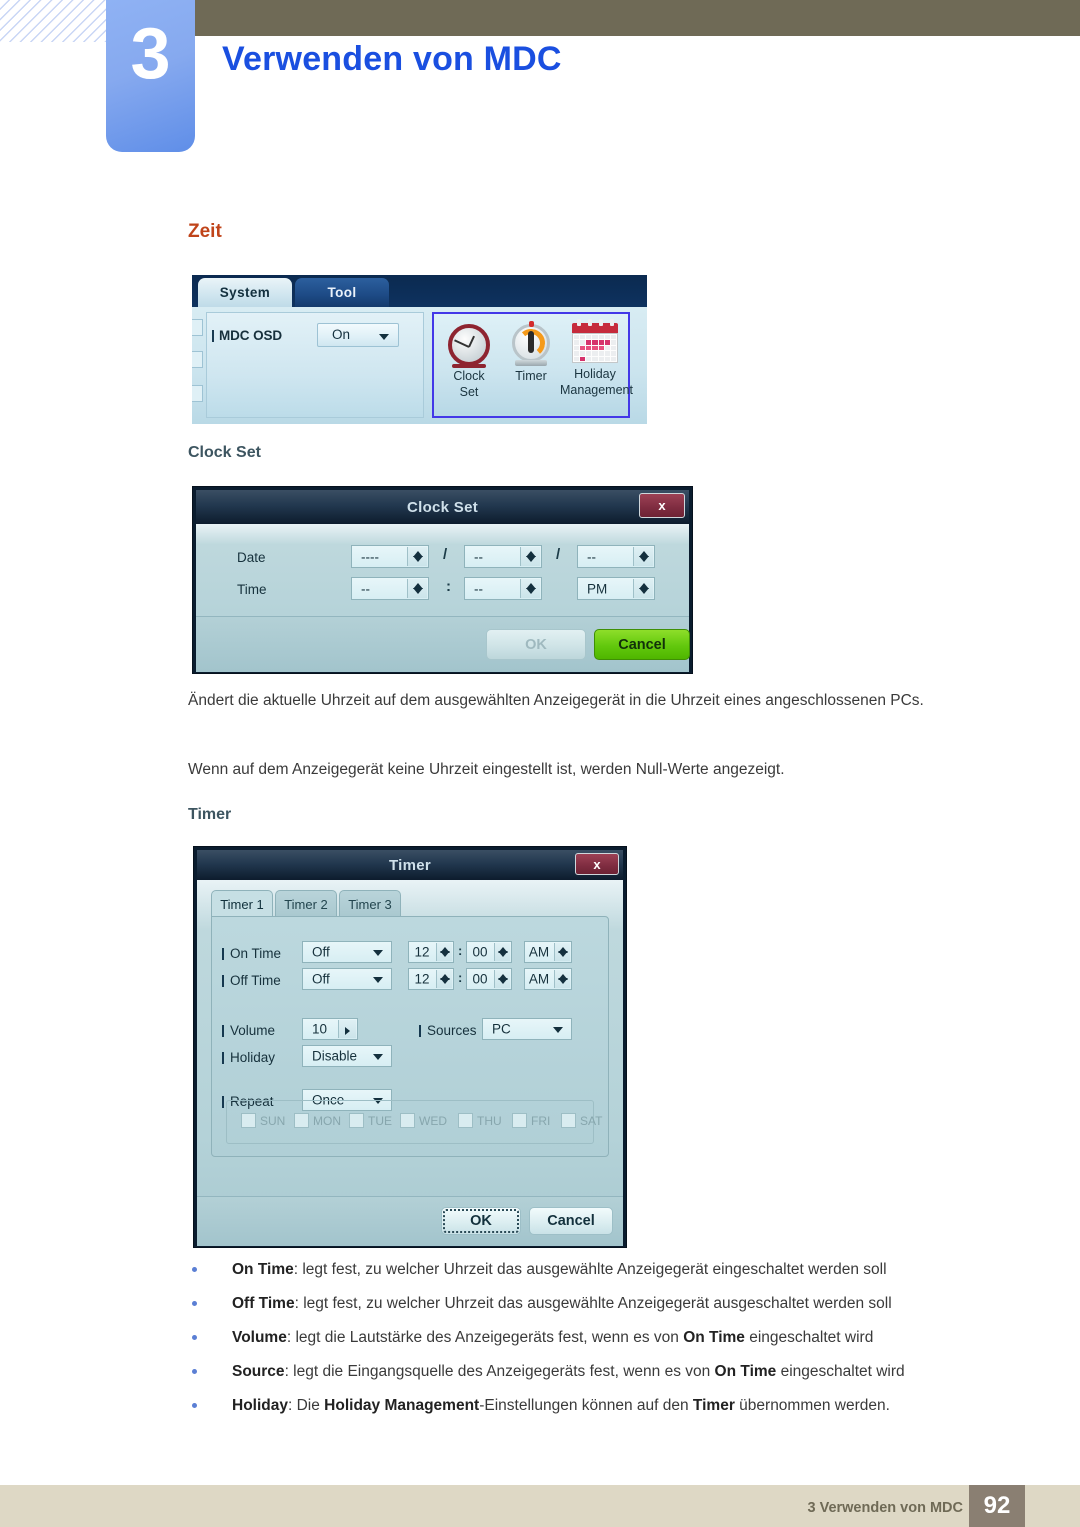  Describe the element at coordinates (591, 1120) in the screenshot. I see `day-label: SAT` at that location.